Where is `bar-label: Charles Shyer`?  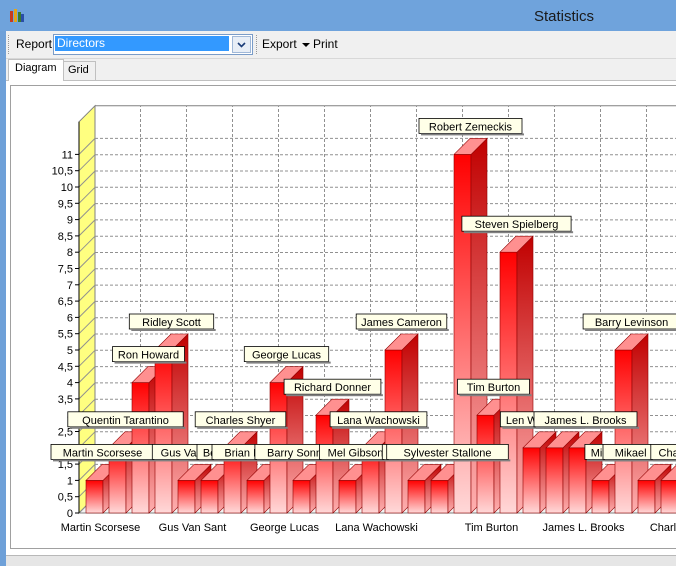 bar-label: Charles Shyer is located at coordinates (241, 420).